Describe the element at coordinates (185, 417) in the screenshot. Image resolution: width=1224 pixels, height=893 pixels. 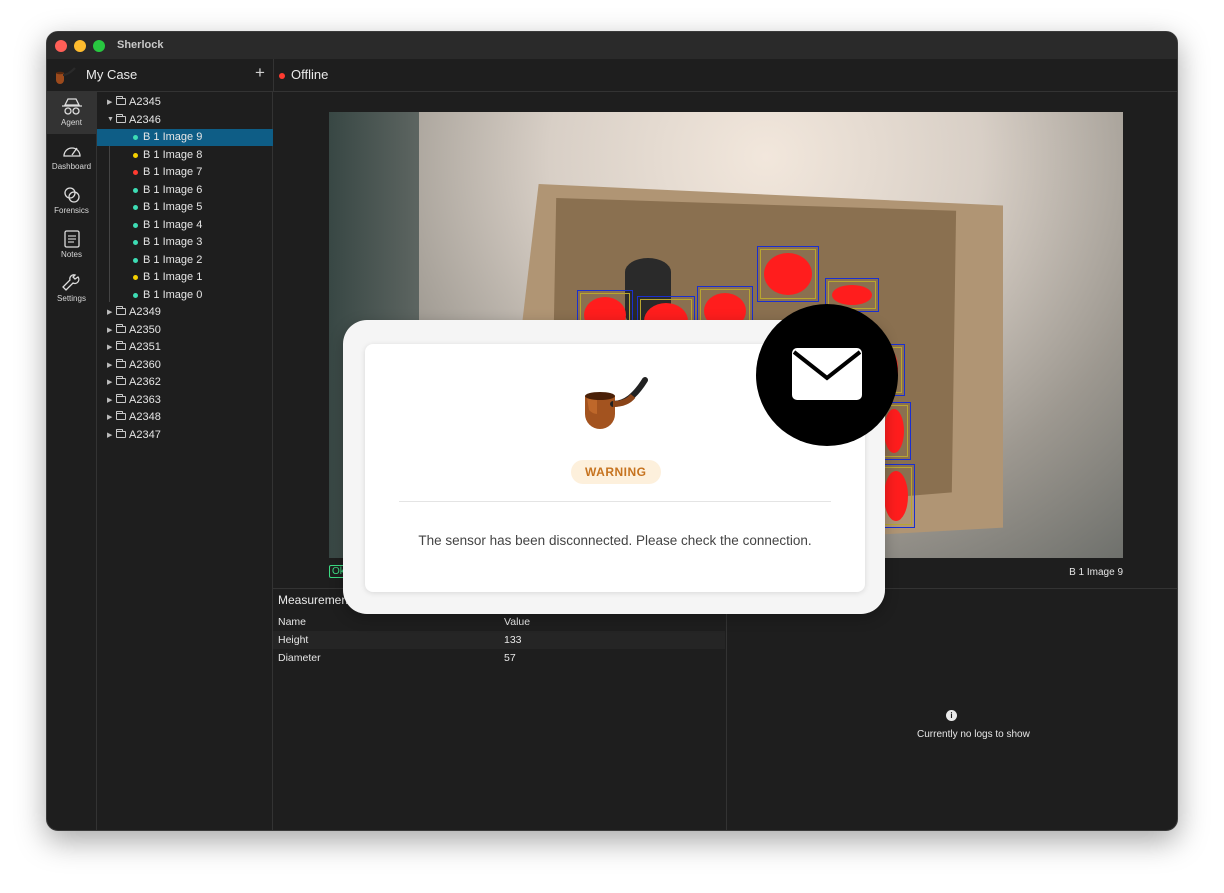
I see `tree-folder-a2348: ▶ A2348` at that location.